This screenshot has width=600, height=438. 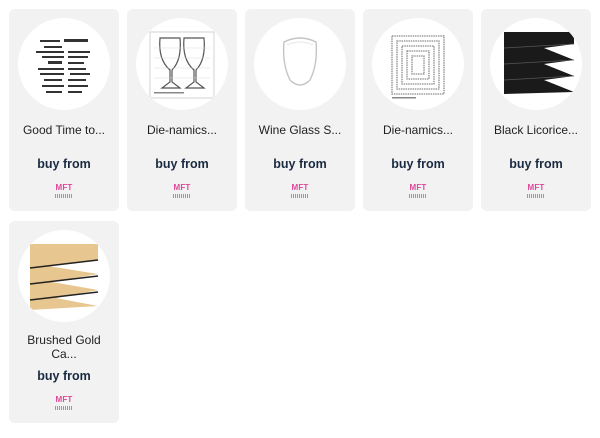 I want to click on product-card: Good Time to... buy from MFT, so click(x=64, y=110).